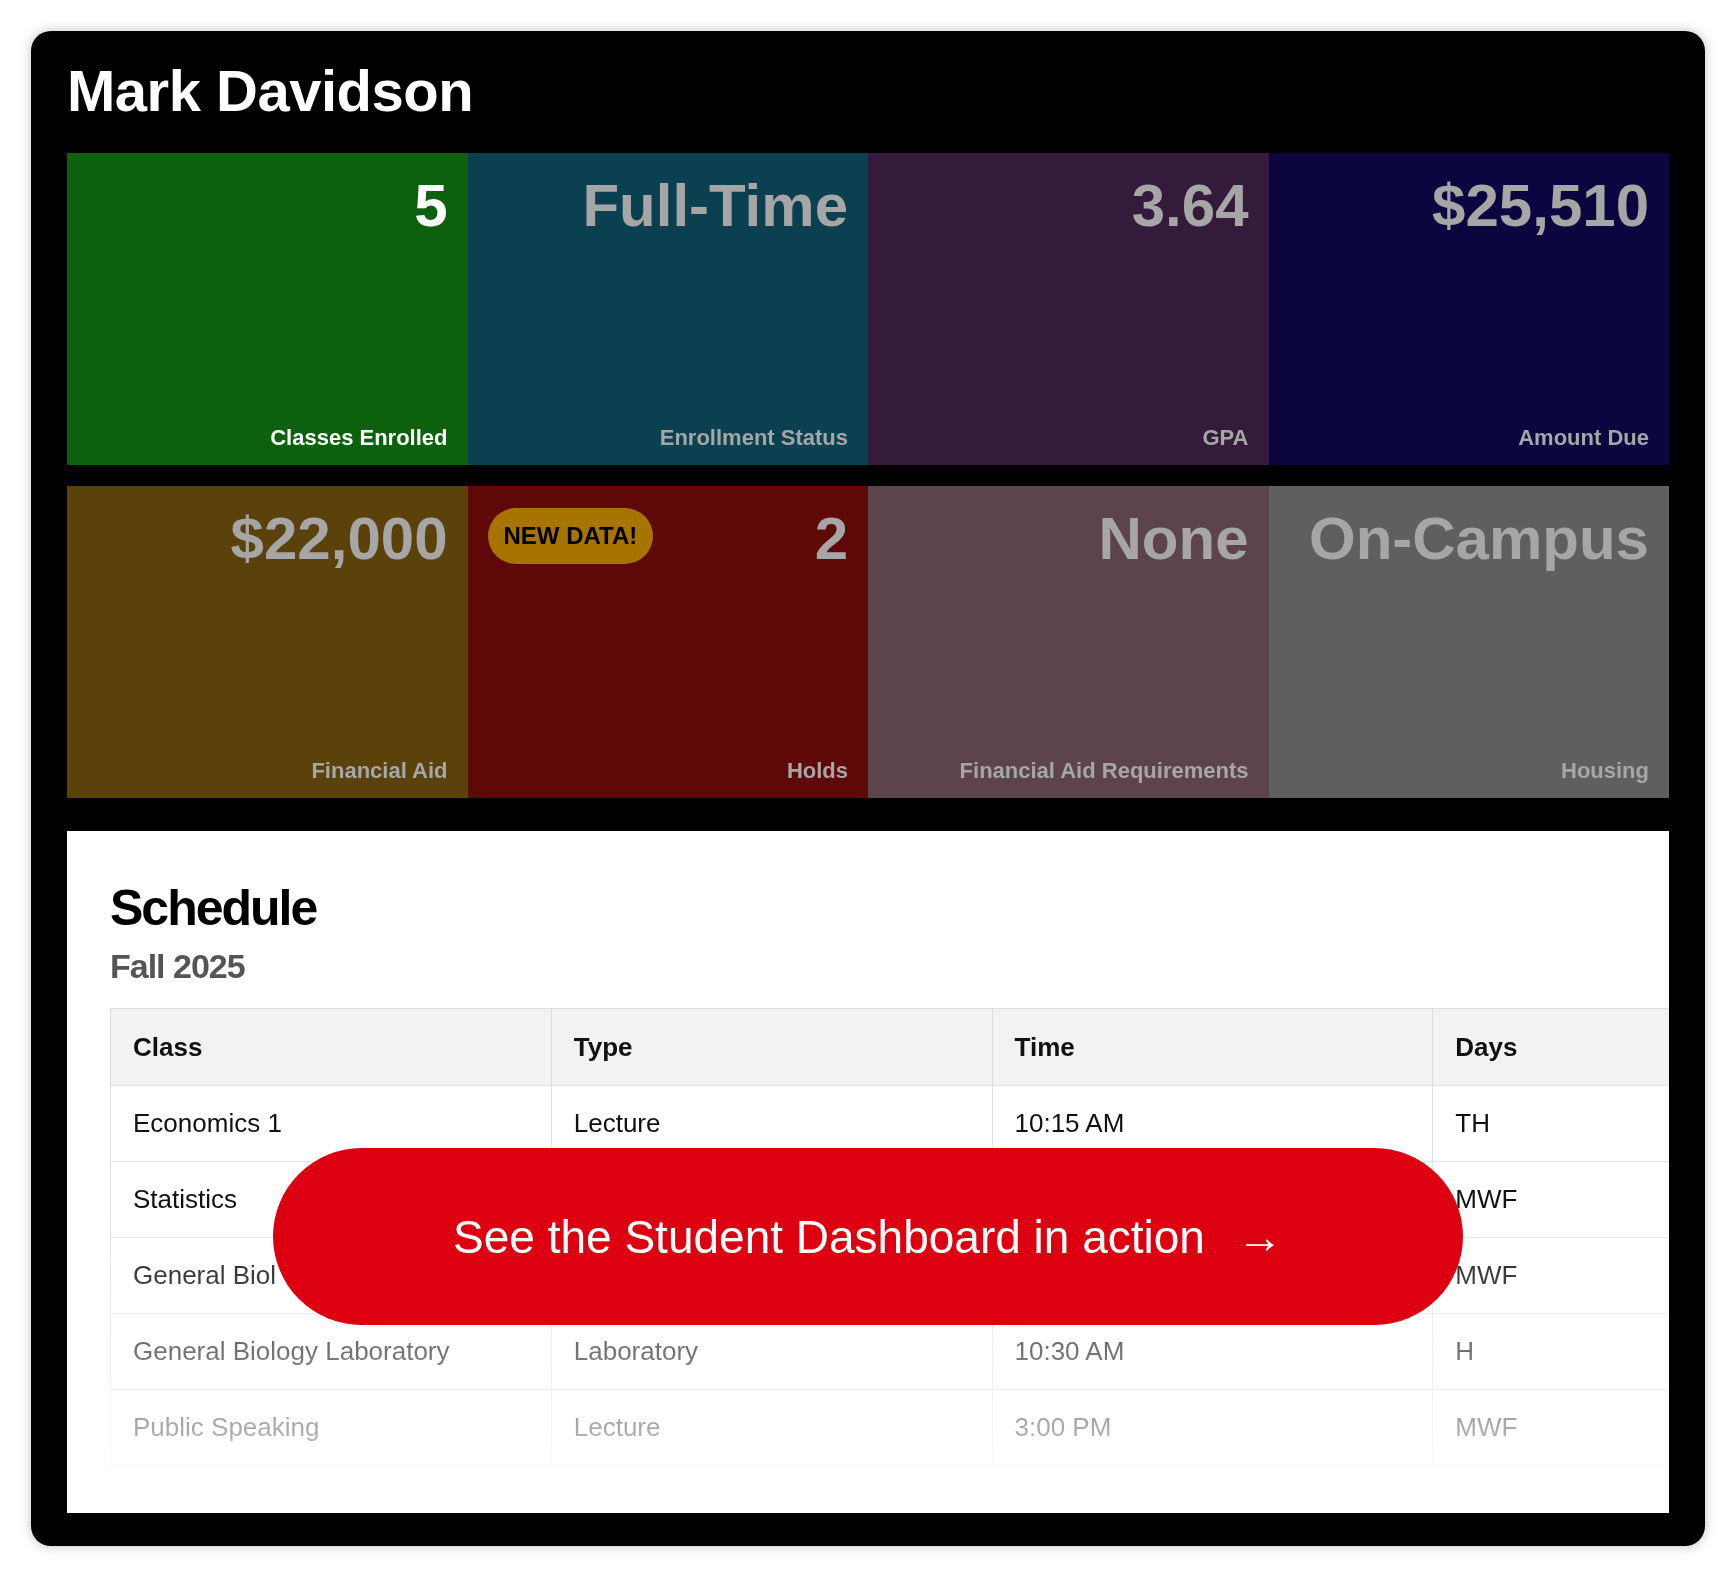 Image resolution: width=1736 pixels, height=1578 pixels. What do you see at coordinates (636, 1351) in the screenshot?
I see `table-cell: Laboratory` at bounding box center [636, 1351].